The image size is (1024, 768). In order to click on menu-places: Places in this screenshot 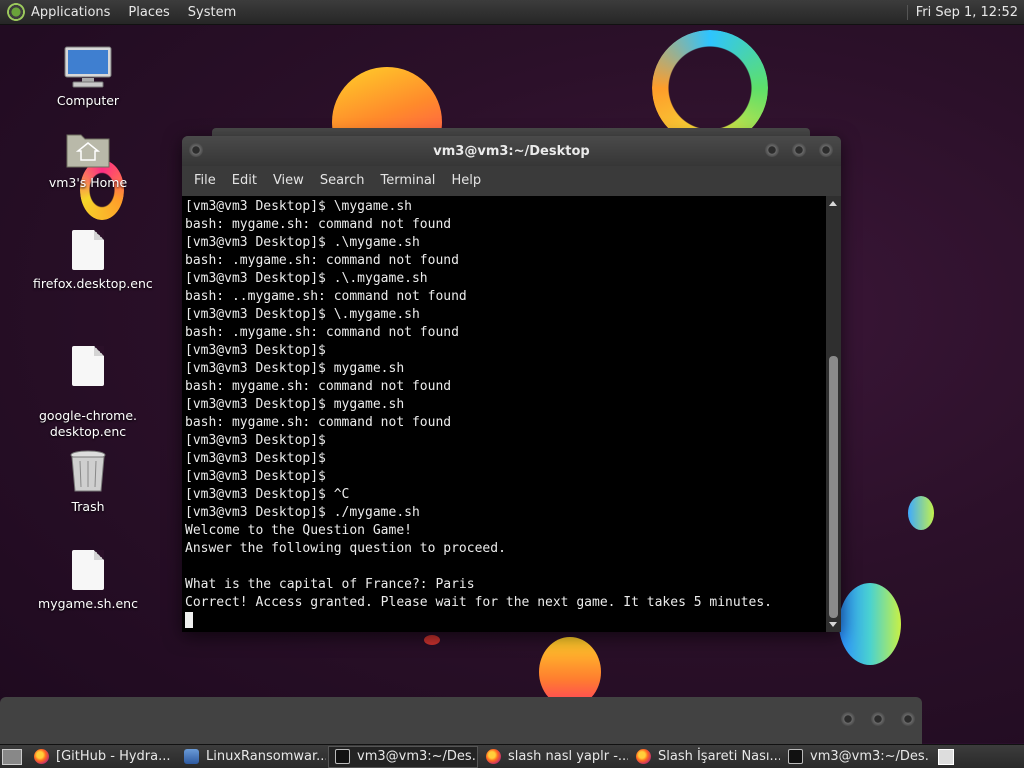, I will do `click(148, 12)`.